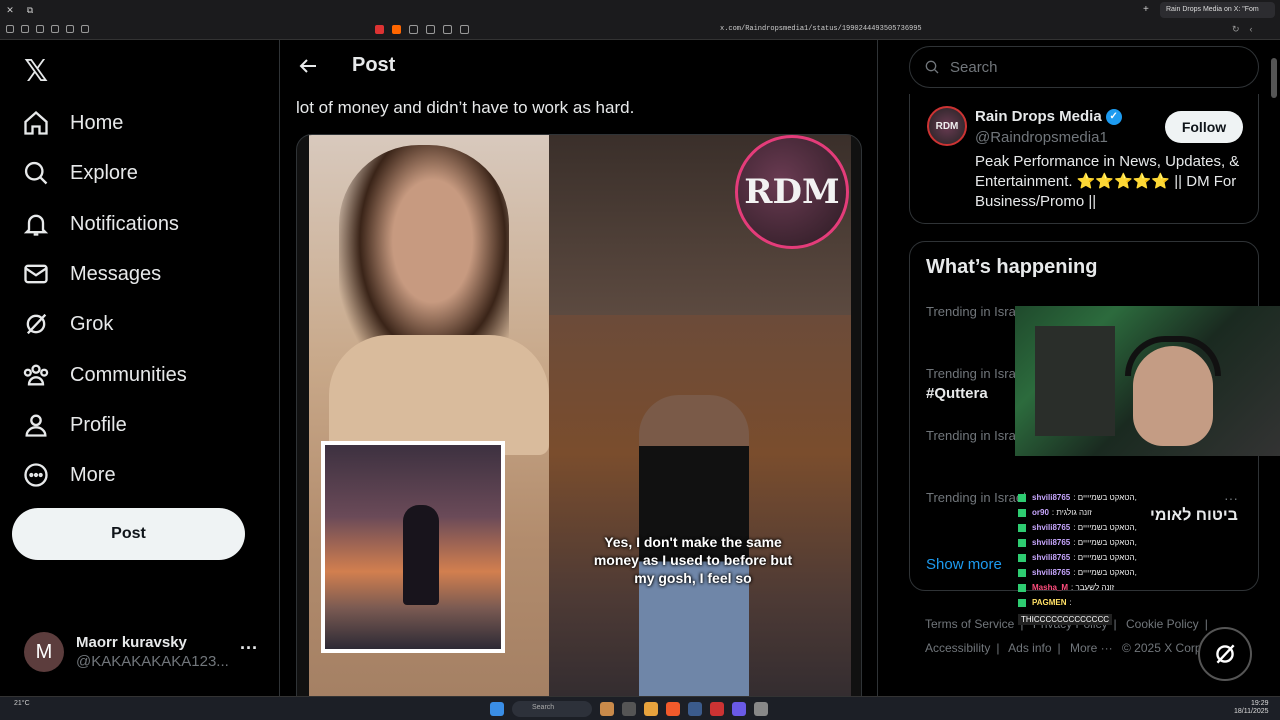 The width and height of the screenshot is (1280, 720). I want to click on footer-link: Terms of Service, so click(969, 624).